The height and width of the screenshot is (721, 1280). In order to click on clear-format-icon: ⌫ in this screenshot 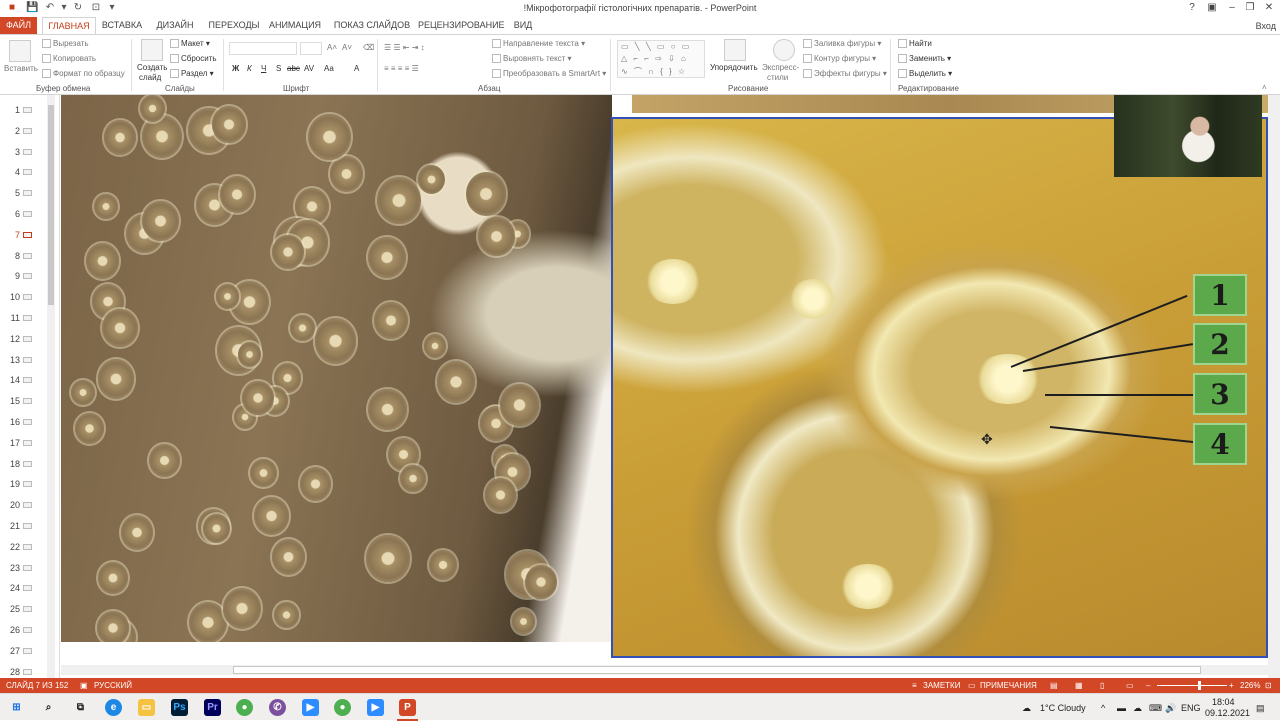, I will do `click(368, 47)`.